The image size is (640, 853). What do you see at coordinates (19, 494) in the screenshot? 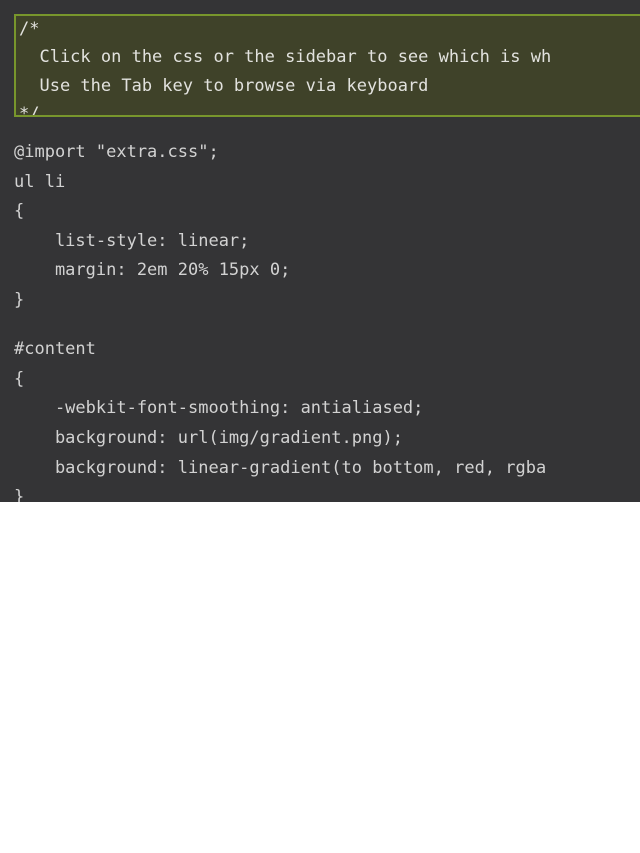
I see `css-line-close-brace-2: }` at bounding box center [19, 494].